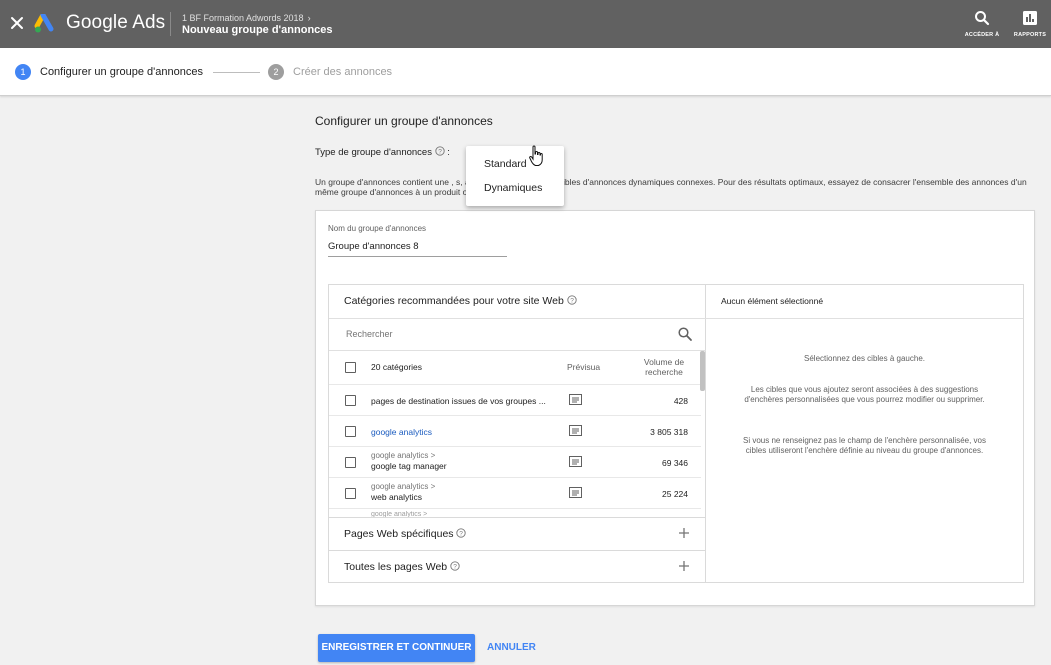  Describe the element at coordinates (396, 648) in the screenshot. I see `save-and-continue-button: ENREGISTRER ET CONTINUER` at that location.